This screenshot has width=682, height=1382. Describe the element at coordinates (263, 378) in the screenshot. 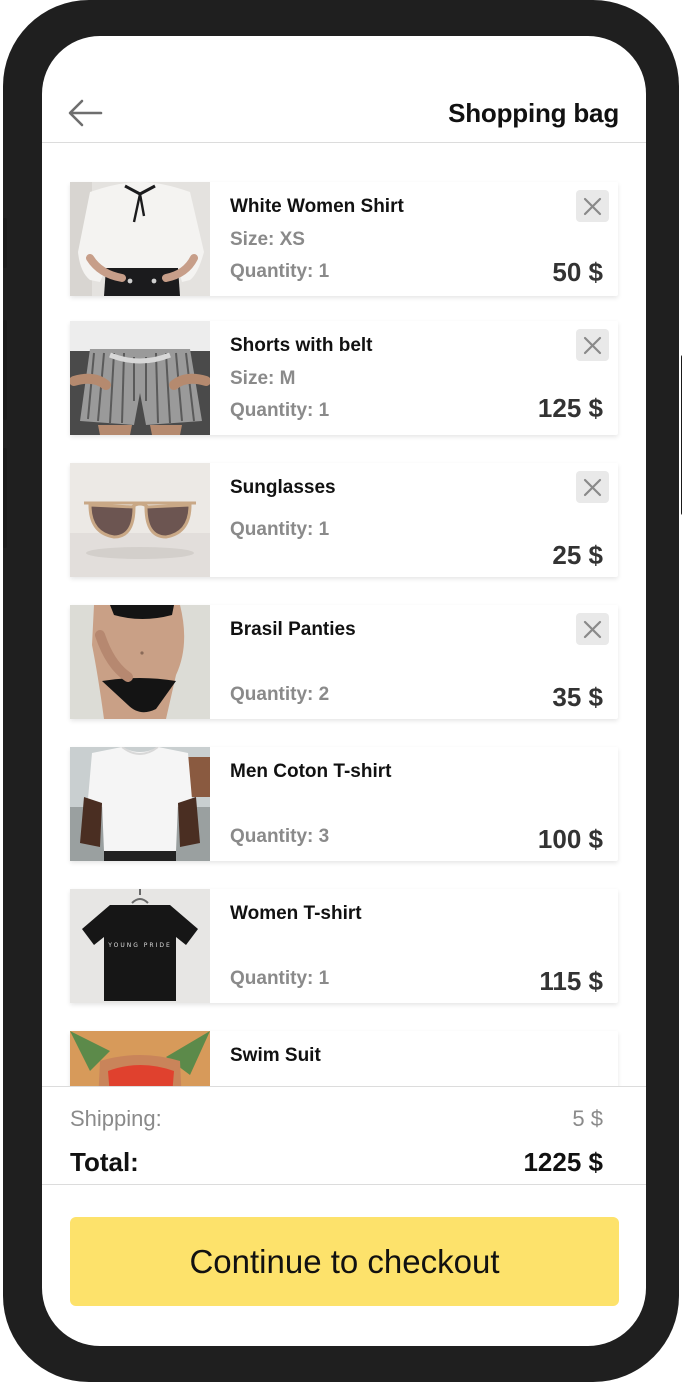

I see `item-size: Size: M` at that location.